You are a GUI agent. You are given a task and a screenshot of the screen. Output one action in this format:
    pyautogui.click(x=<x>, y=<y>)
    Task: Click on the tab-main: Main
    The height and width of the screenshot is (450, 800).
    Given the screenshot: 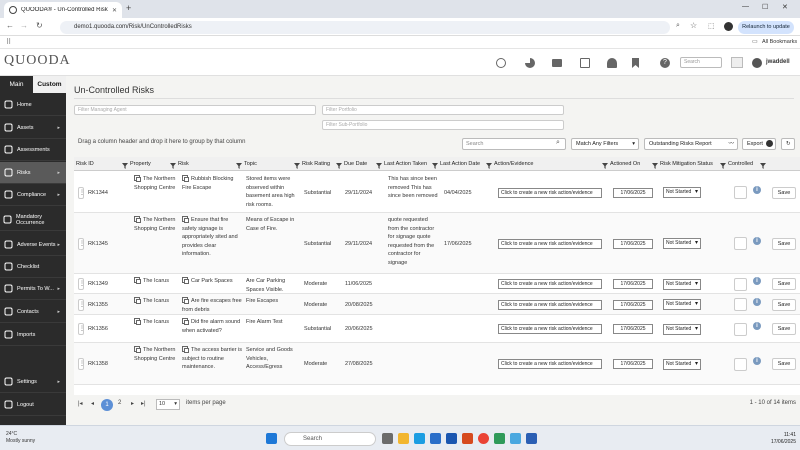 What is the action you would take?
    pyautogui.click(x=16, y=84)
    